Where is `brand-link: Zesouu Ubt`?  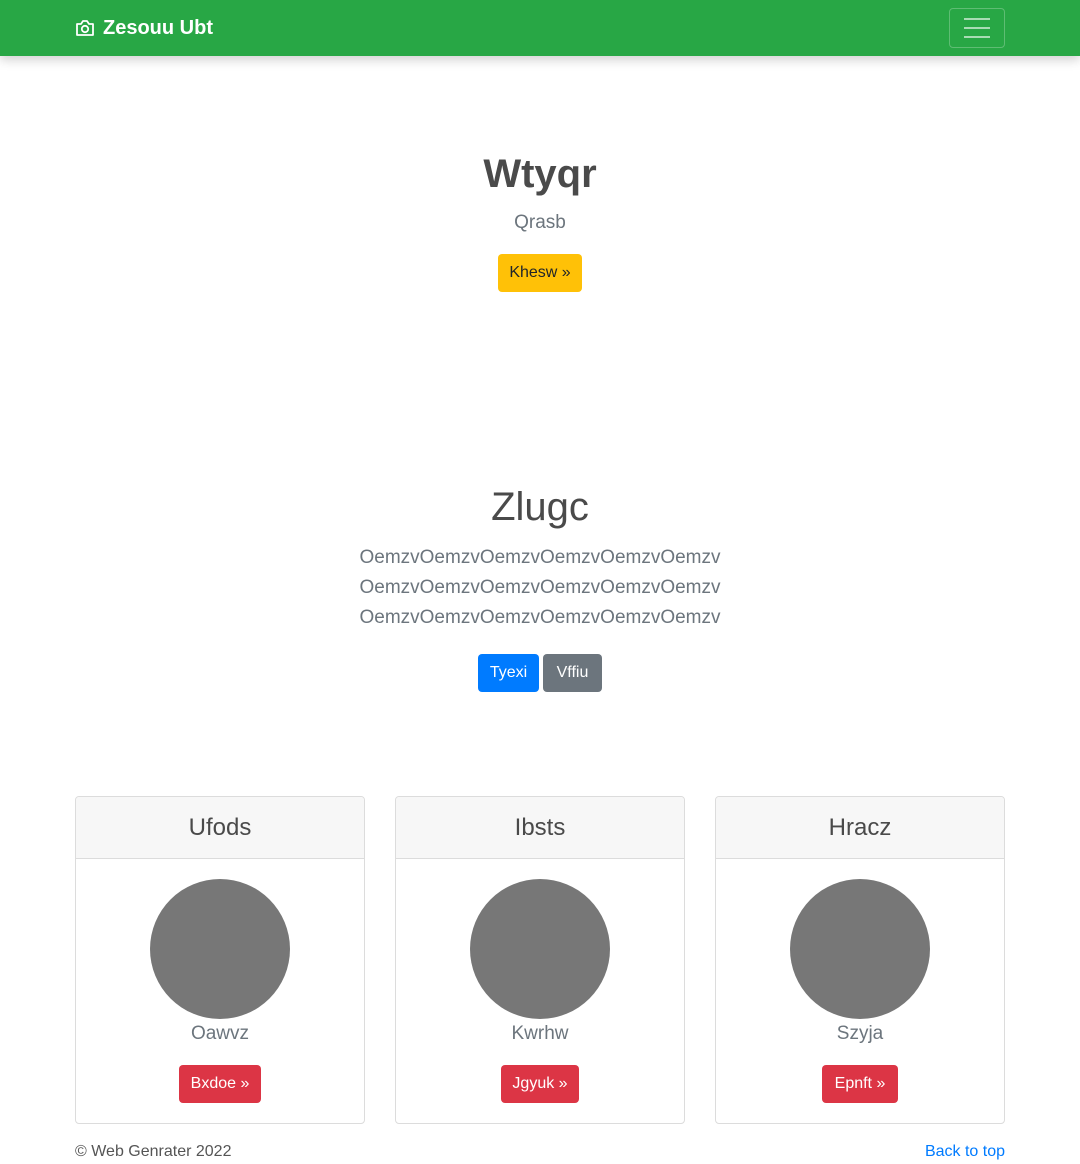
brand-link: Zesouu Ubt is located at coordinates (144, 28).